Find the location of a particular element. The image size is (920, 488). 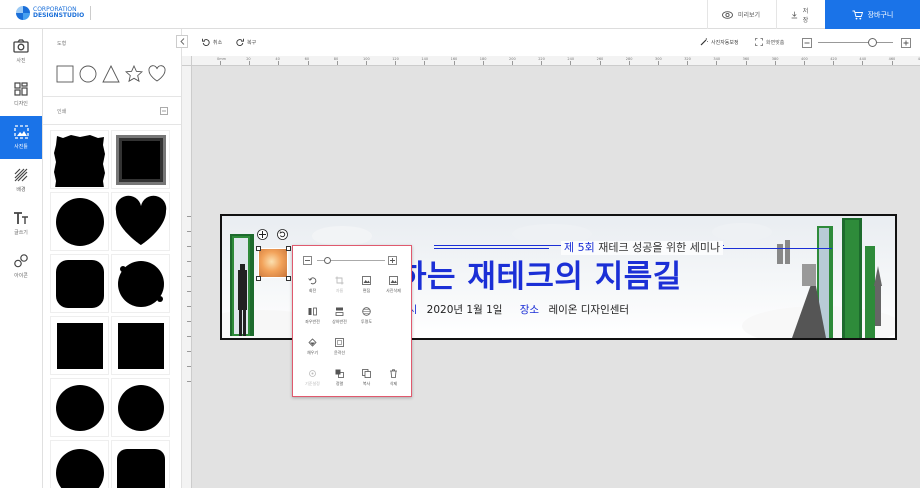

shapes-icon is located at coordinates (20, 261).